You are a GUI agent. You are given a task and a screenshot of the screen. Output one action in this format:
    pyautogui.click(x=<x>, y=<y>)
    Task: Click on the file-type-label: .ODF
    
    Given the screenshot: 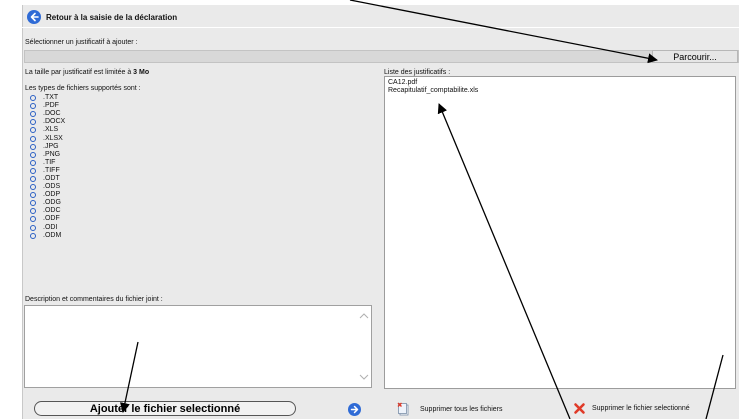 What is the action you would take?
    pyautogui.click(x=51, y=219)
    